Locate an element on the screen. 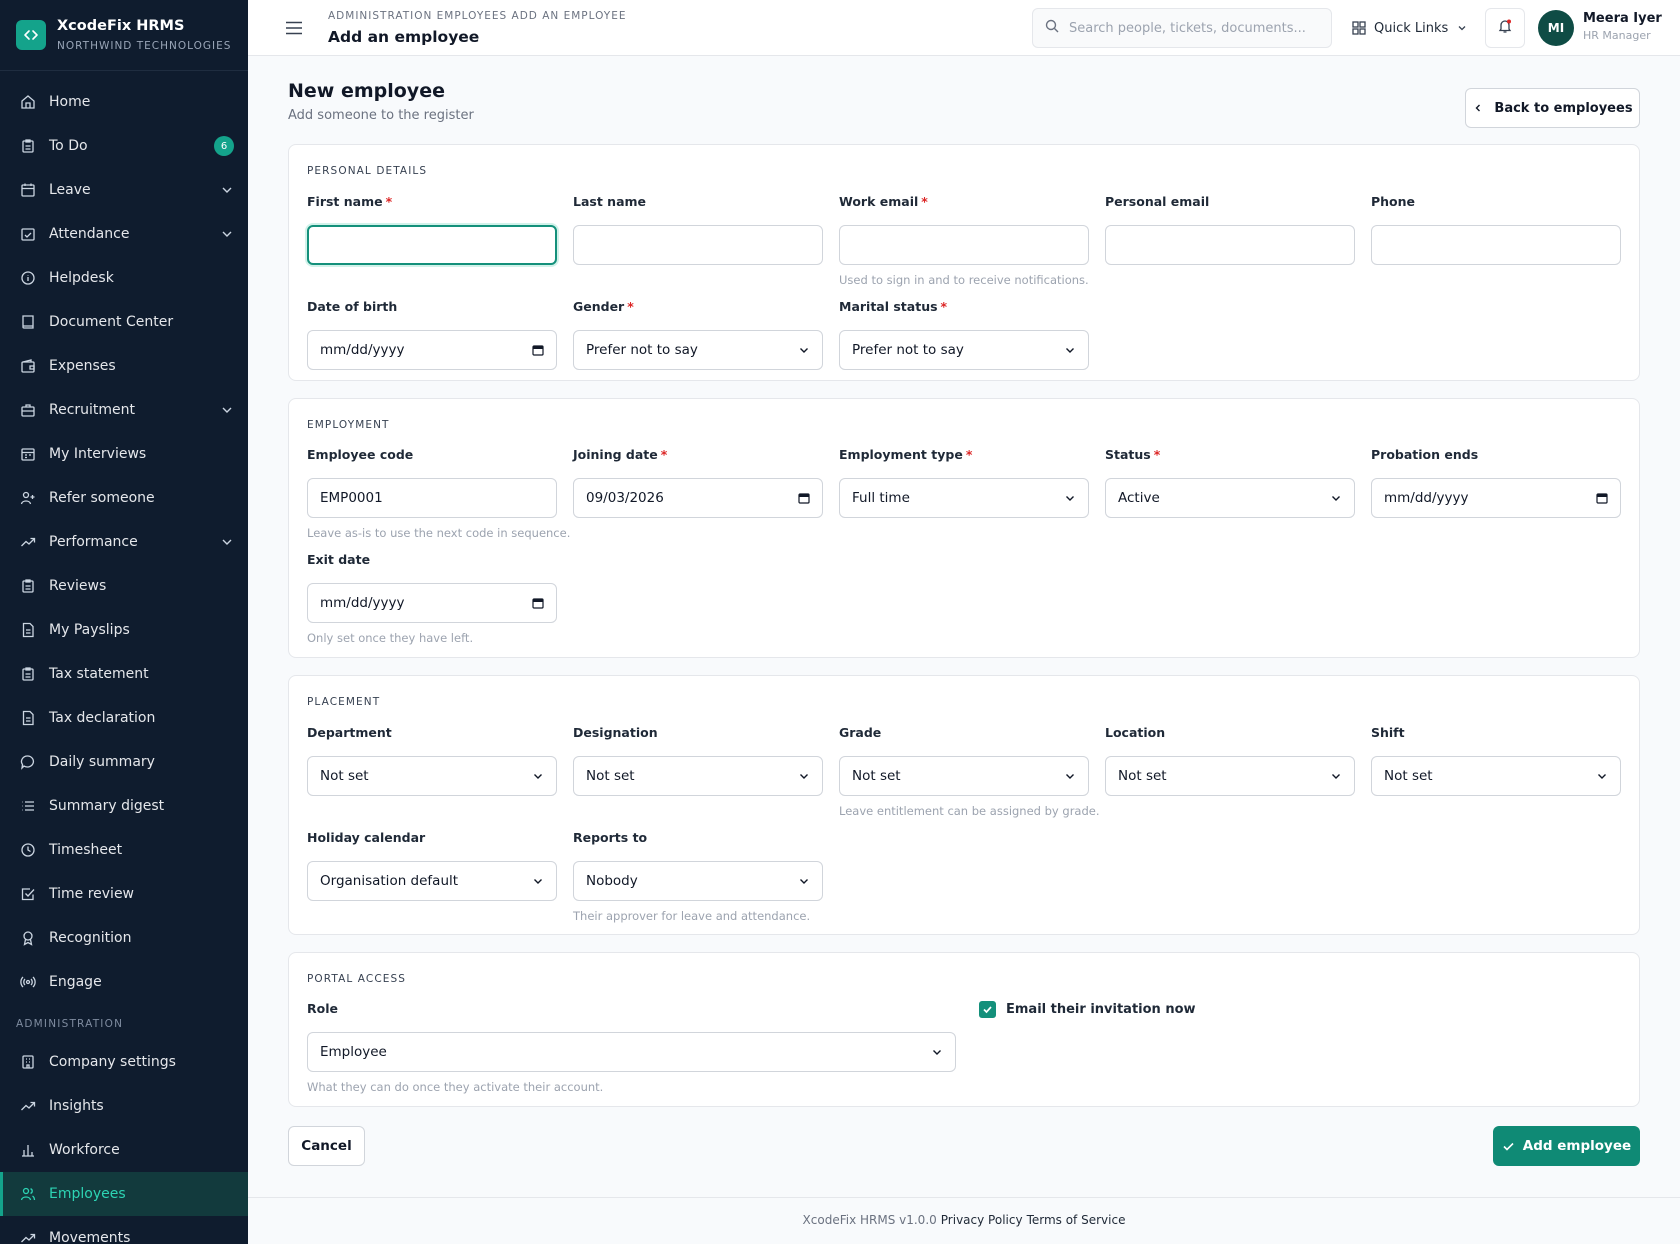 The width and height of the screenshot is (1680, 1244). department-field: Department Not set is located at coordinates (432, 760).